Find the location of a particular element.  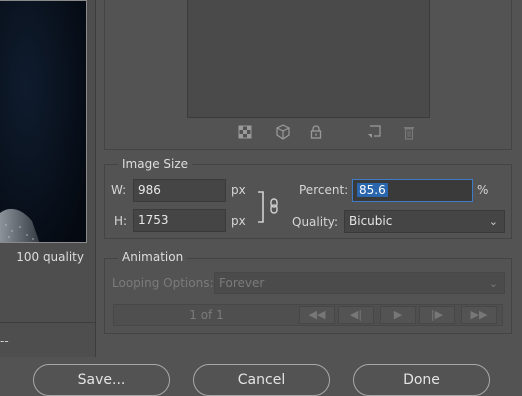

next-frame-button: |▶ is located at coordinates (437, 315).